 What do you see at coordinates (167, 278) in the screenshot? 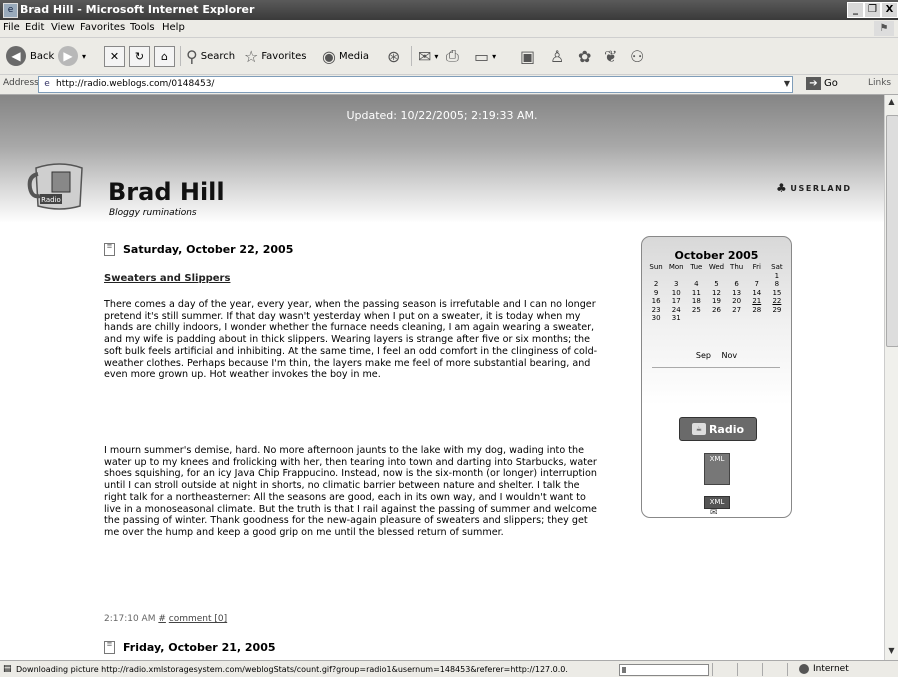
I see `post-title-link: Sweaters and Slippers` at bounding box center [167, 278].